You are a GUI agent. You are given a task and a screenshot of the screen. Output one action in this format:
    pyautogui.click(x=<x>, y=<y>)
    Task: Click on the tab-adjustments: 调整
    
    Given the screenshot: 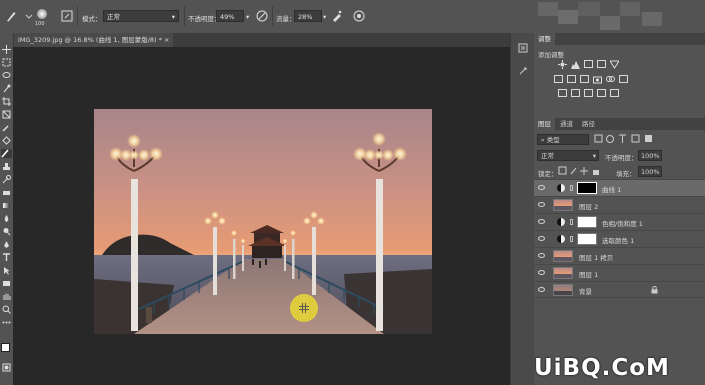 What is the action you would take?
    pyautogui.click(x=544, y=39)
    